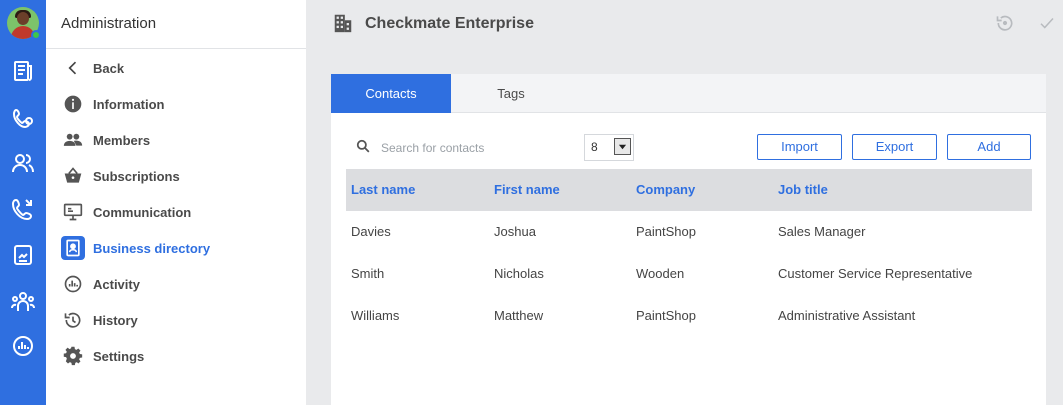 The width and height of the screenshot is (1063, 405). I want to click on column-header-first-name: First name, so click(527, 190).